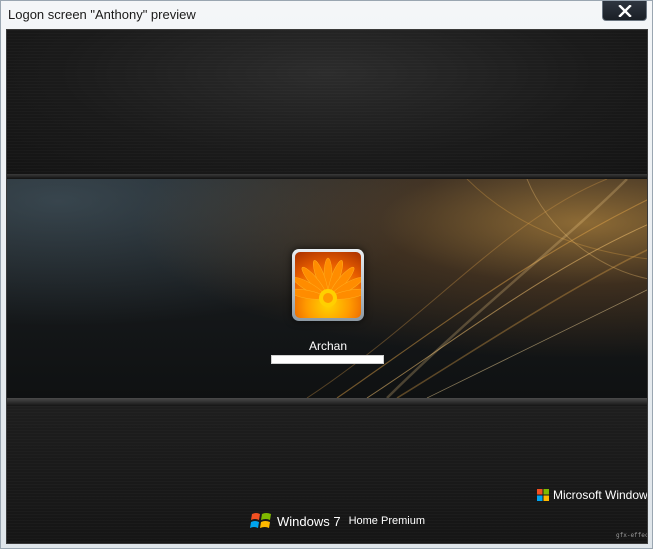  I want to click on windows7-branding: Windows 7 Home Premium, so click(337, 521).